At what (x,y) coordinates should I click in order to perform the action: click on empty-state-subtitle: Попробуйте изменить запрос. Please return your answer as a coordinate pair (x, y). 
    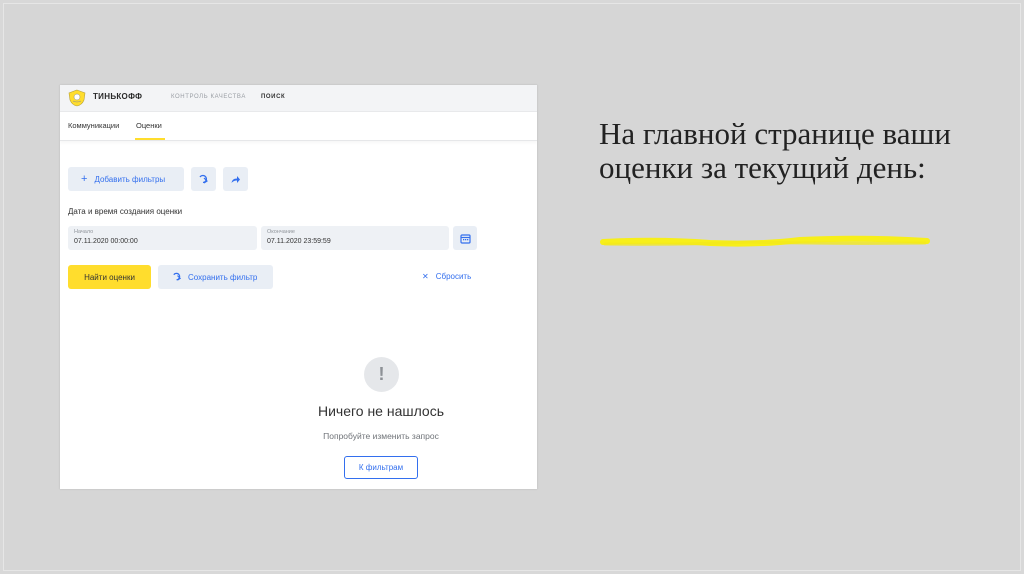
    Looking at the image, I should click on (381, 436).